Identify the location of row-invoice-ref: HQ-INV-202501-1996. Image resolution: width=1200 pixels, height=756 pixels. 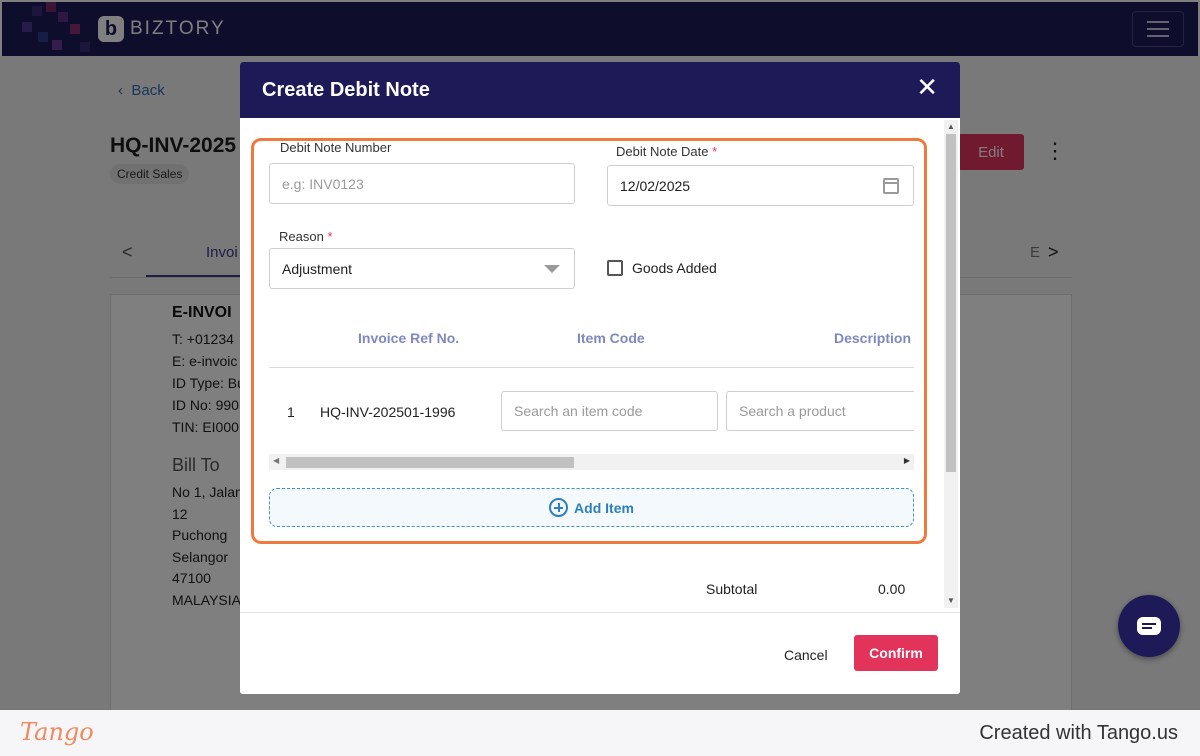
(388, 412).